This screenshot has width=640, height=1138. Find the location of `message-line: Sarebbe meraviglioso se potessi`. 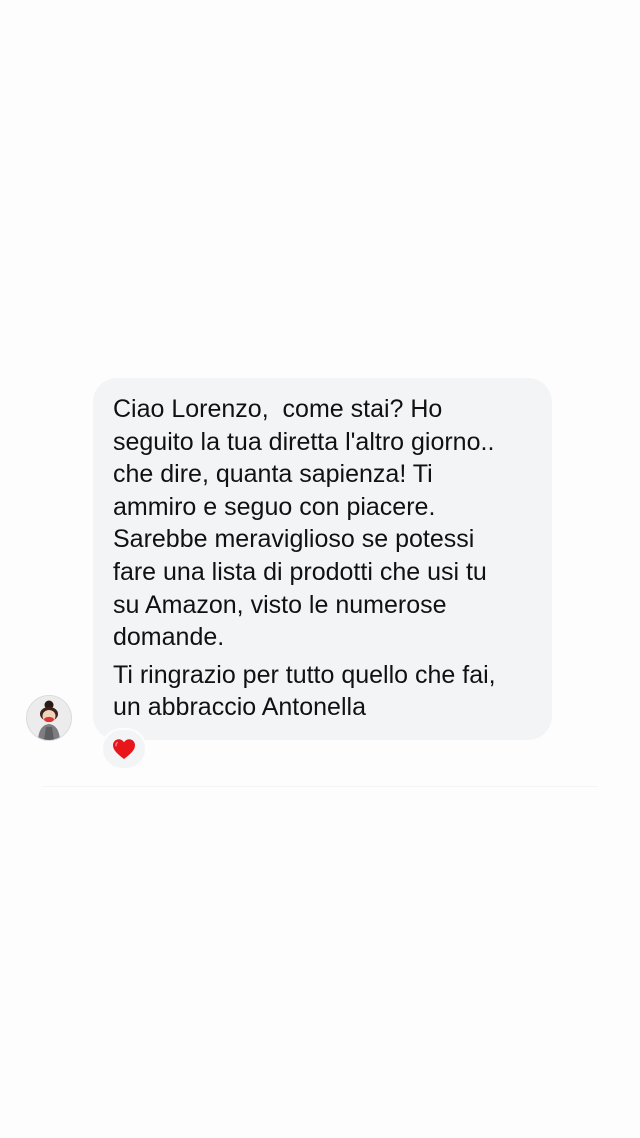

message-line: Sarebbe meraviglioso se potessi is located at coordinates (294, 539).